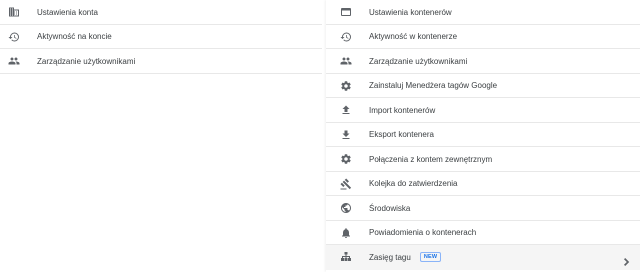  What do you see at coordinates (431, 159) in the screenshot?
I see `external-account-links-label: Połączenia z kontem zewnętrznym` at bounding box center [431, 159].